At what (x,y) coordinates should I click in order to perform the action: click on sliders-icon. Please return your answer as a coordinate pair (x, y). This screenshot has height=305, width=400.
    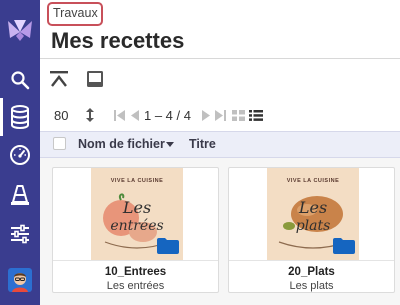
    Looking at the image, I should click on (20, 234).